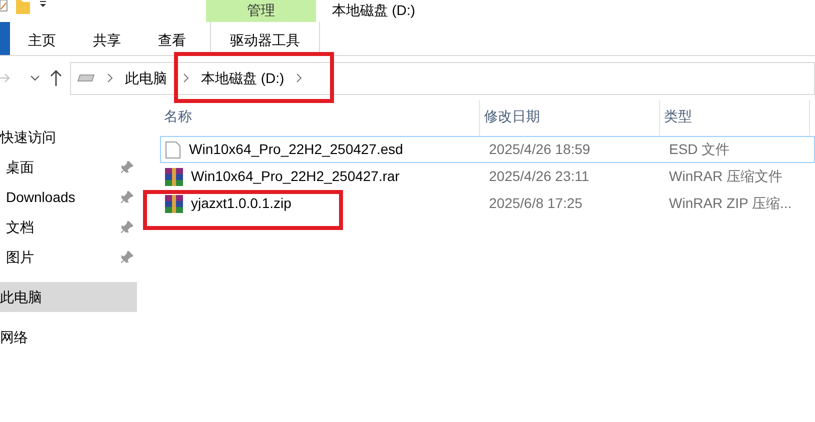 This screenshot has width=815, height=422. I want to click on sidebar-item: 网络, so click(68, 337).